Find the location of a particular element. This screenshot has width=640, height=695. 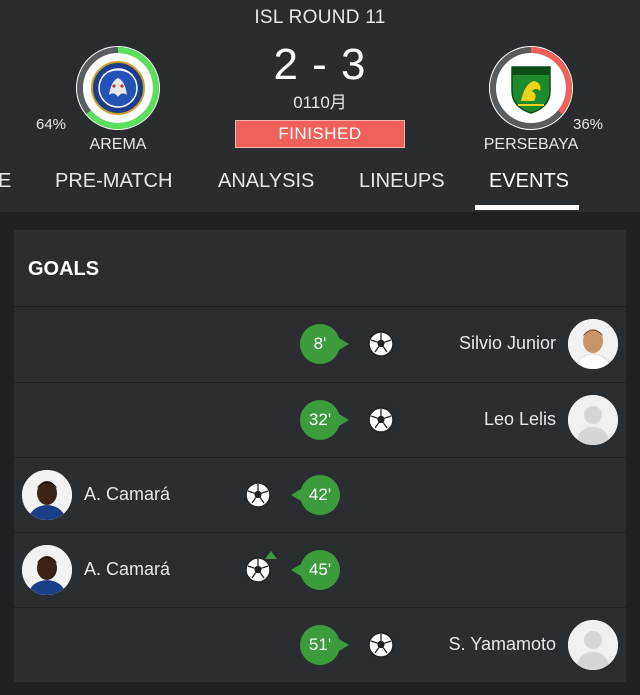

goal-event-row: 32' Leo Lelis is located at coordinates (320, 419).